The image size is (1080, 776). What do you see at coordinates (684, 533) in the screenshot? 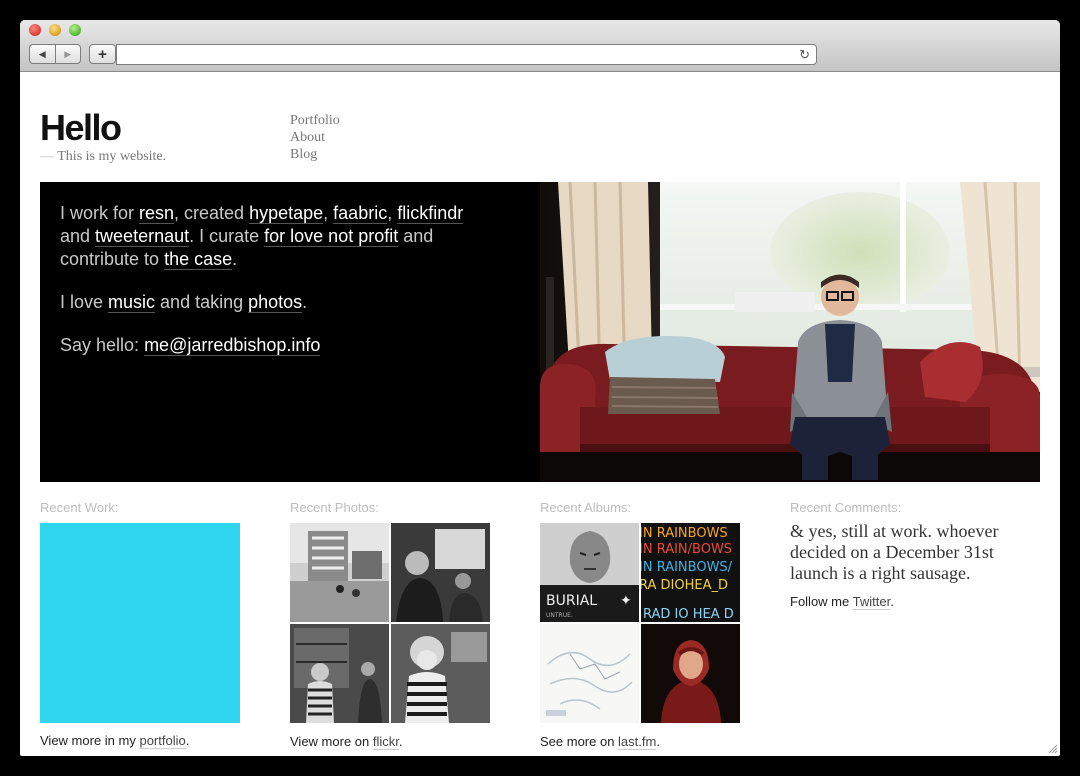
I see `rainbows-line: IN RAINBOWS` at bounding box center [684, 533].